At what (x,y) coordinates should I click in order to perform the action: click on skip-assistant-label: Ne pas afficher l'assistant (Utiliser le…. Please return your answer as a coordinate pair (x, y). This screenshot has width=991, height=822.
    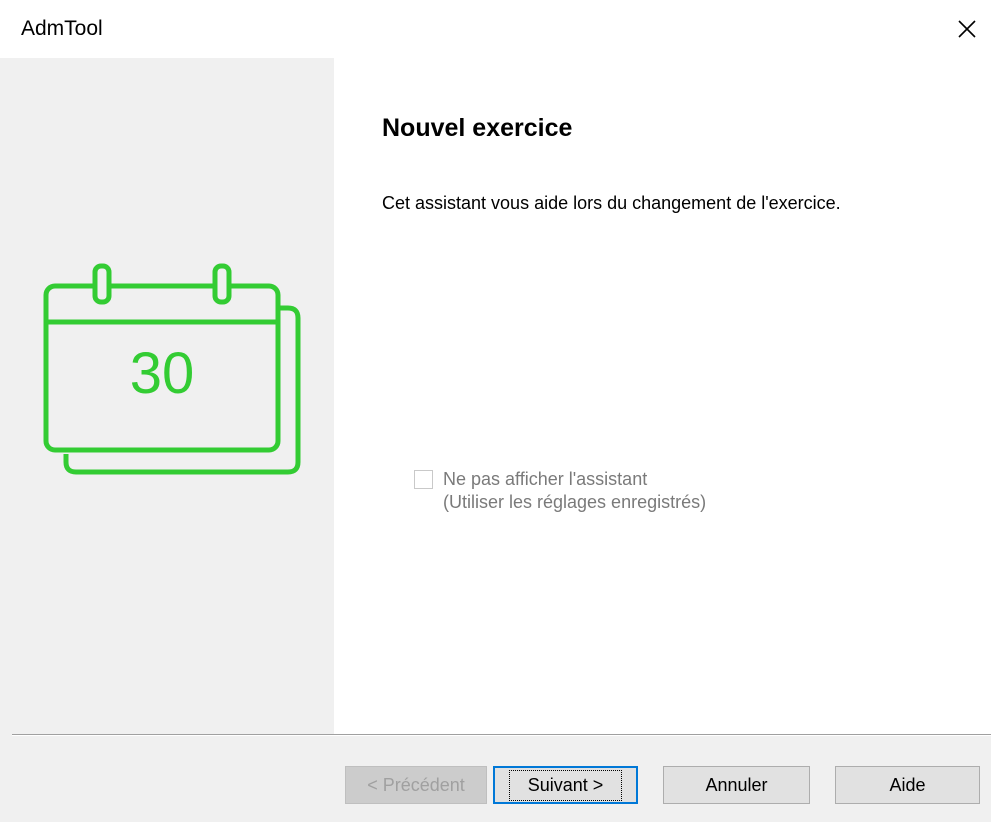
    Looking at the image, I should click on (574, 491).